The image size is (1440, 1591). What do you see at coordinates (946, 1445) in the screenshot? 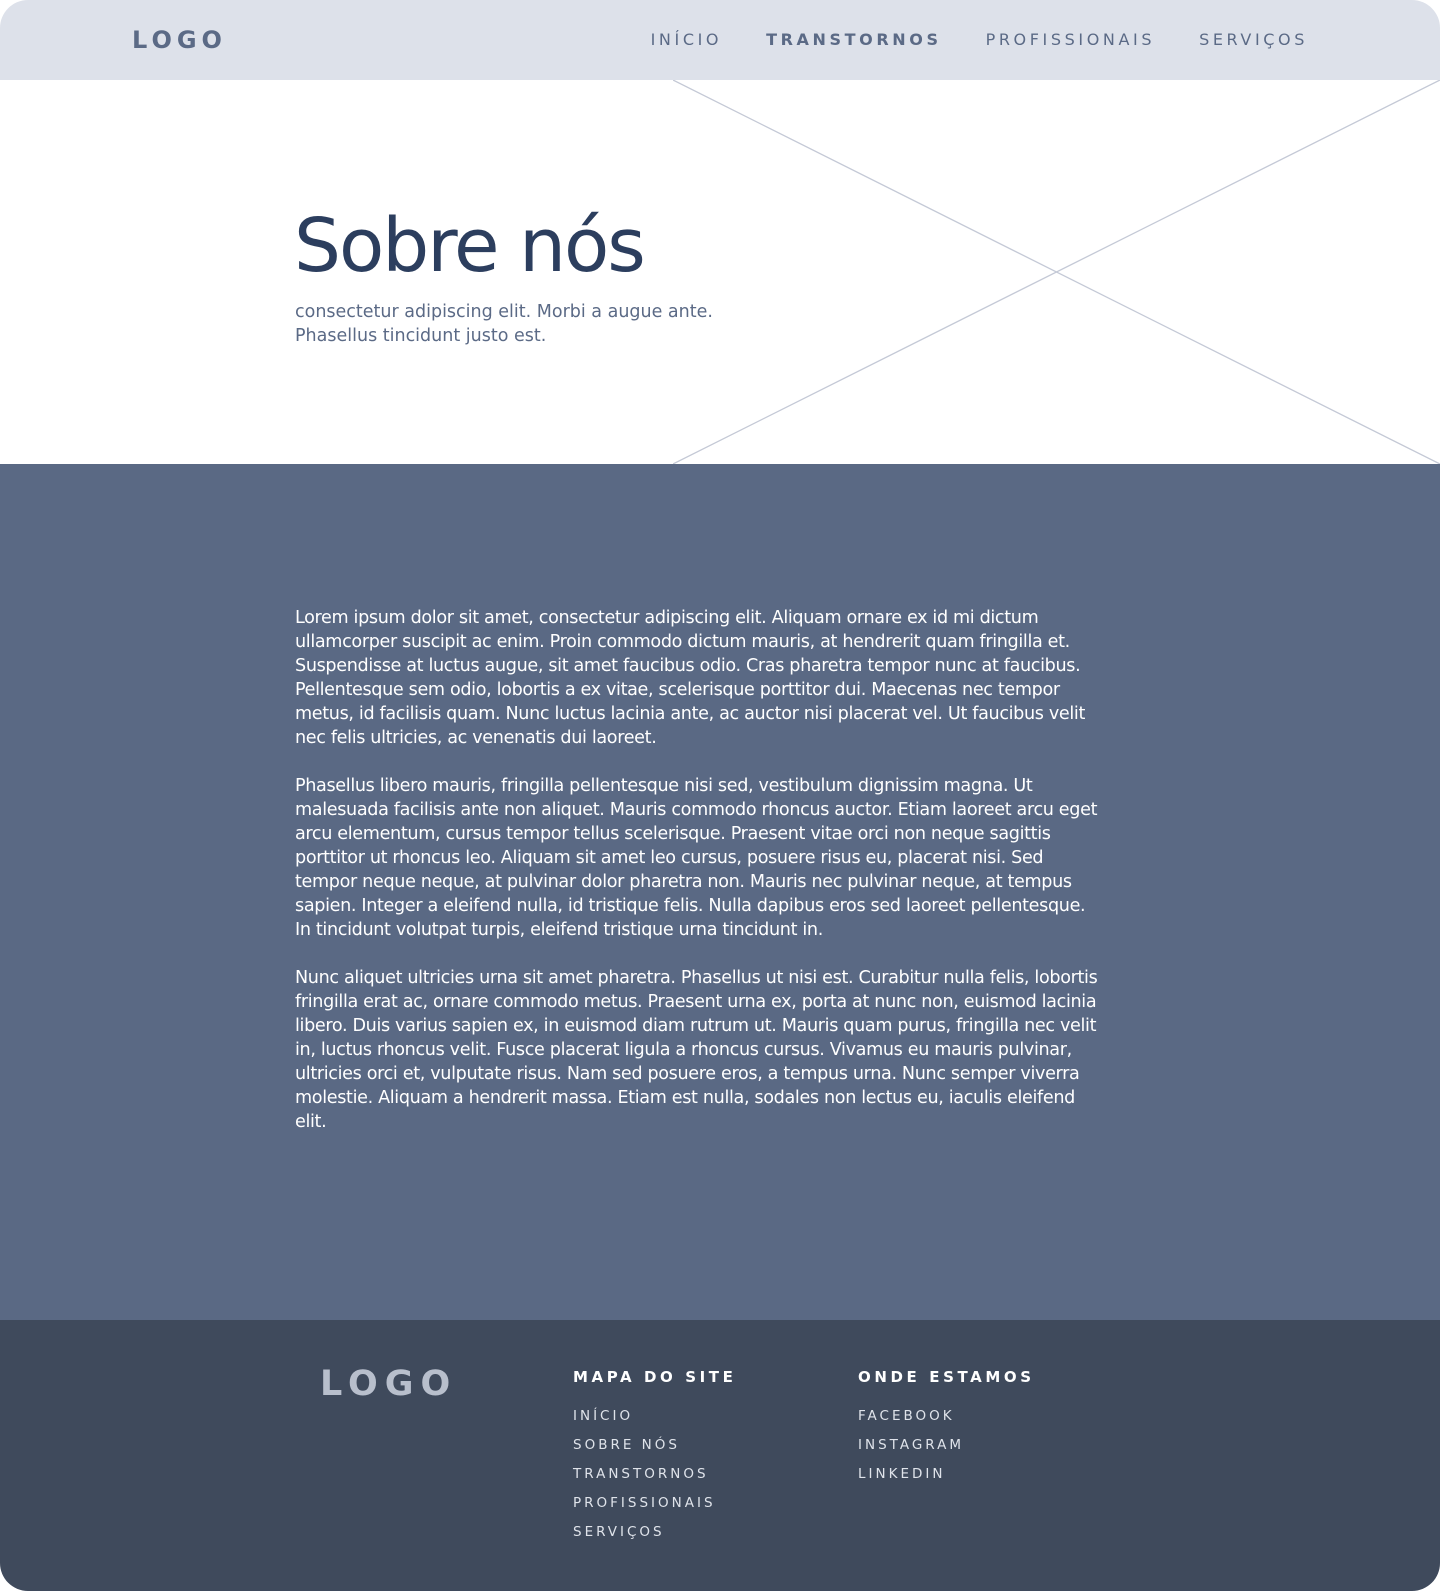
I see `footer-link-instagram: INSTAGRAM` at bounding box center [946, 1445].